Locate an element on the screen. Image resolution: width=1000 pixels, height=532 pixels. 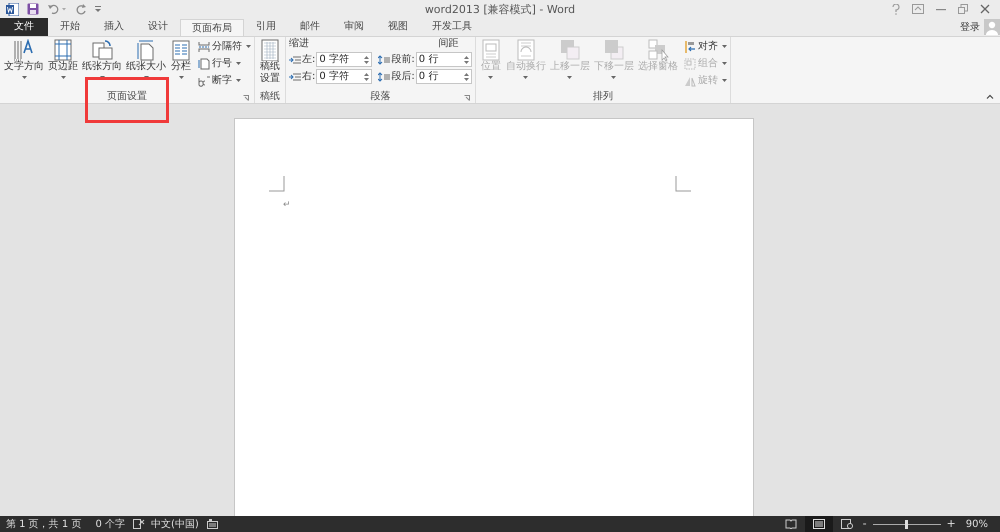
text-direction-icon is located at coordinates (24, 50).